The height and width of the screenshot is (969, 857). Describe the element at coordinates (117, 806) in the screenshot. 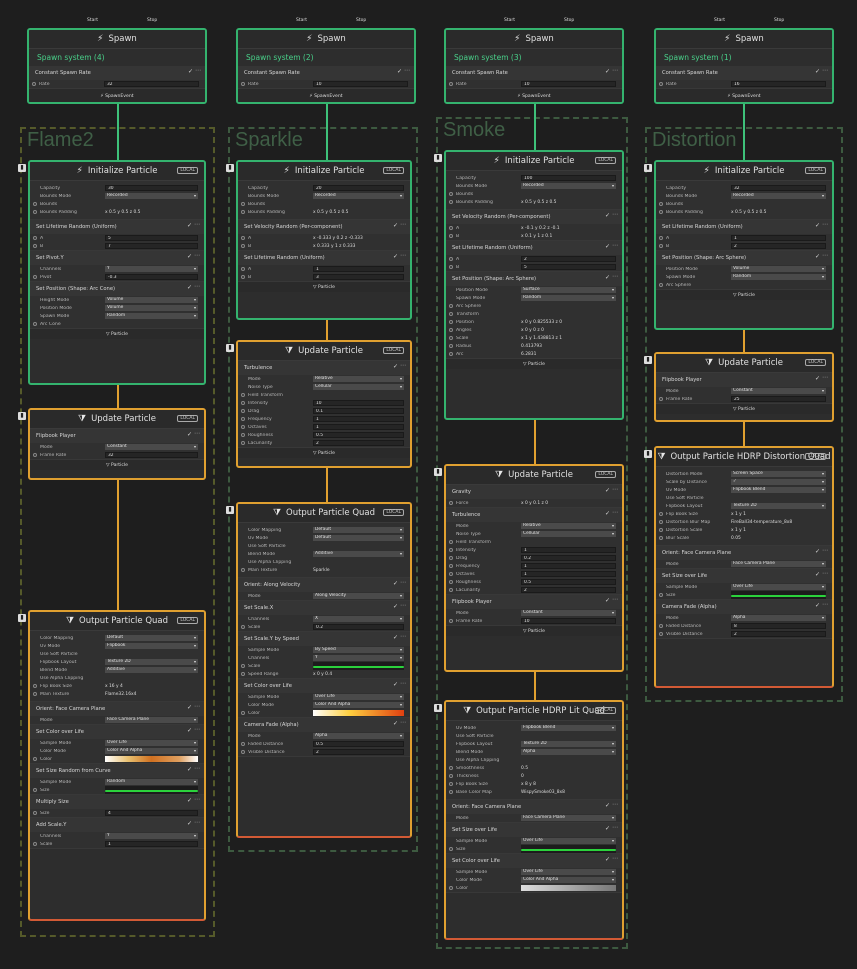

I see `multiply-size-block: Multiply Size ✓ ⋯ Size 4` at that location.